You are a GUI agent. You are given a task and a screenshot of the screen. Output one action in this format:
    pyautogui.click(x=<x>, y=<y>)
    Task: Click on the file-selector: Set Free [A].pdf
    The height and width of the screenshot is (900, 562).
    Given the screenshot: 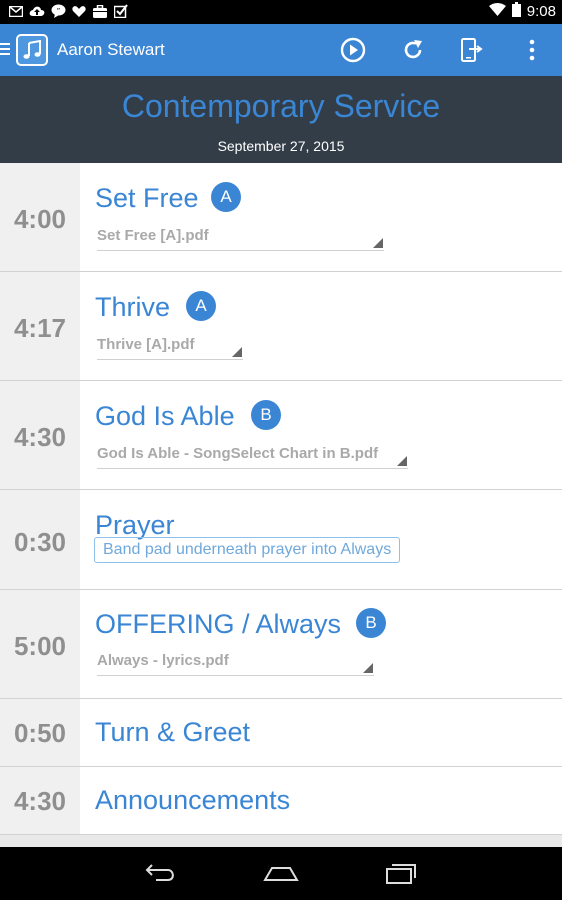 What is the action you would take?
    pyautogui.click(x=240, y=239)
    